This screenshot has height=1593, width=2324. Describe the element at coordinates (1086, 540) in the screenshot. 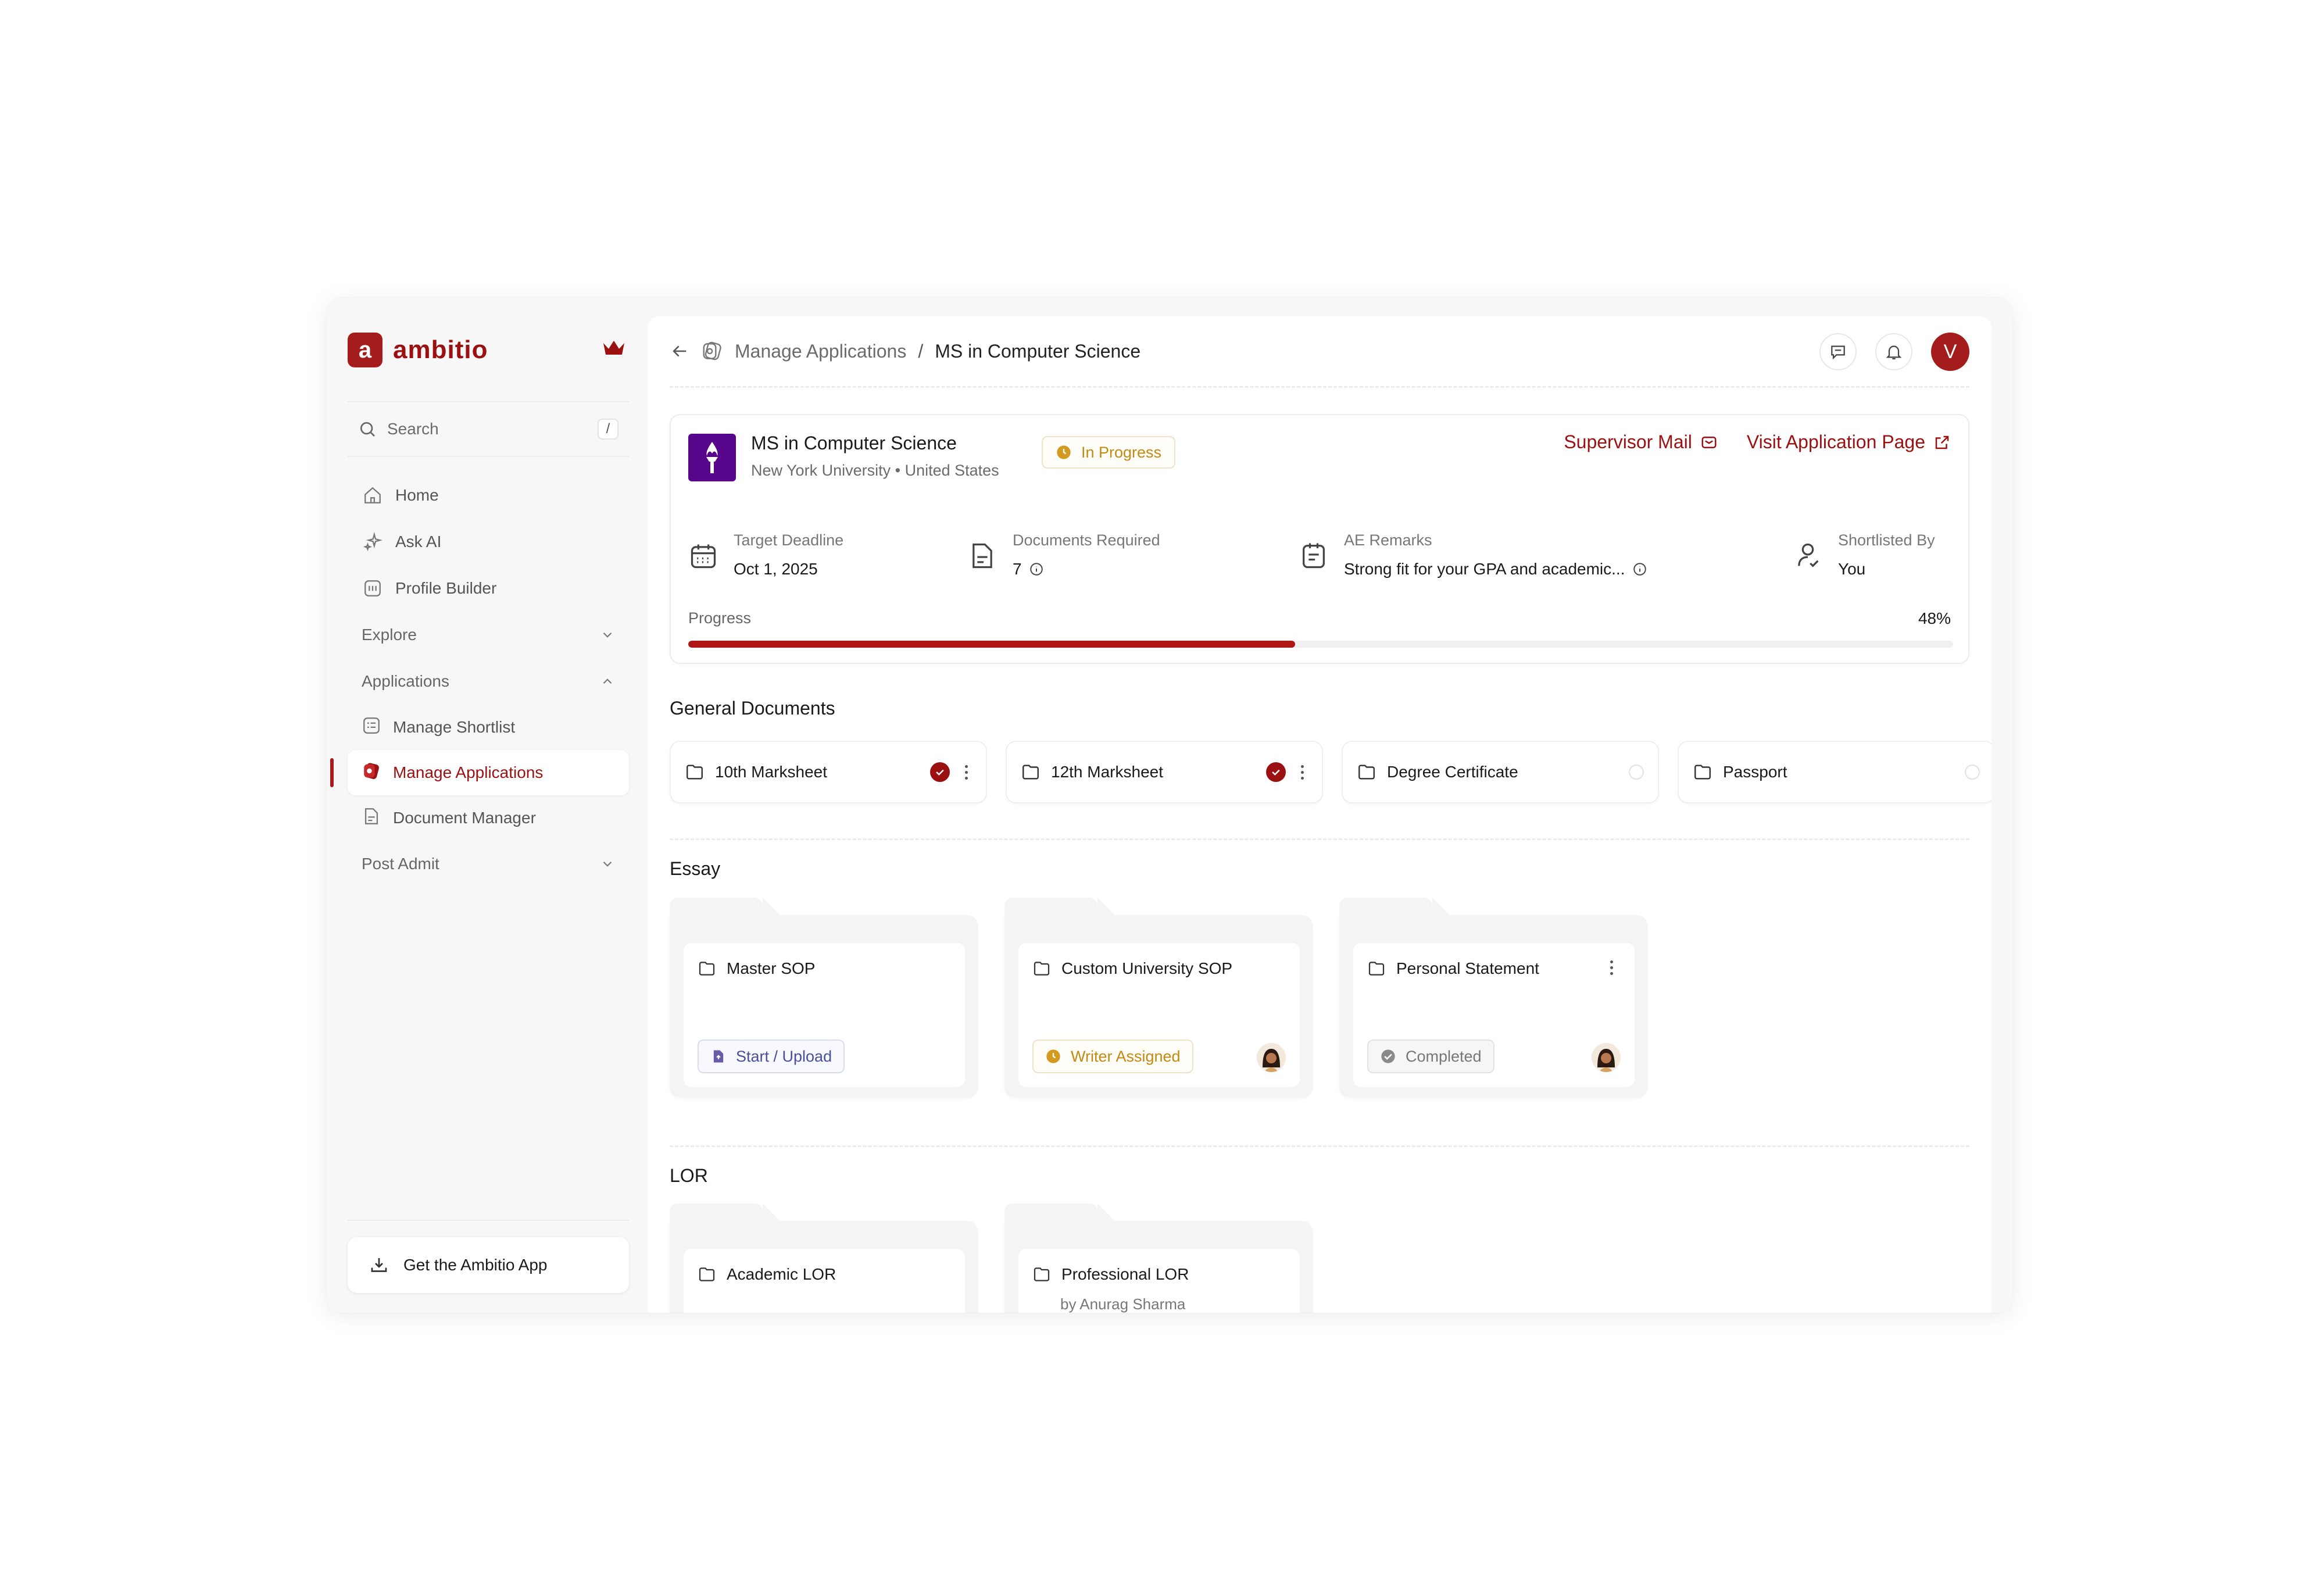

I see `documents-label: Documents Required` at that location.